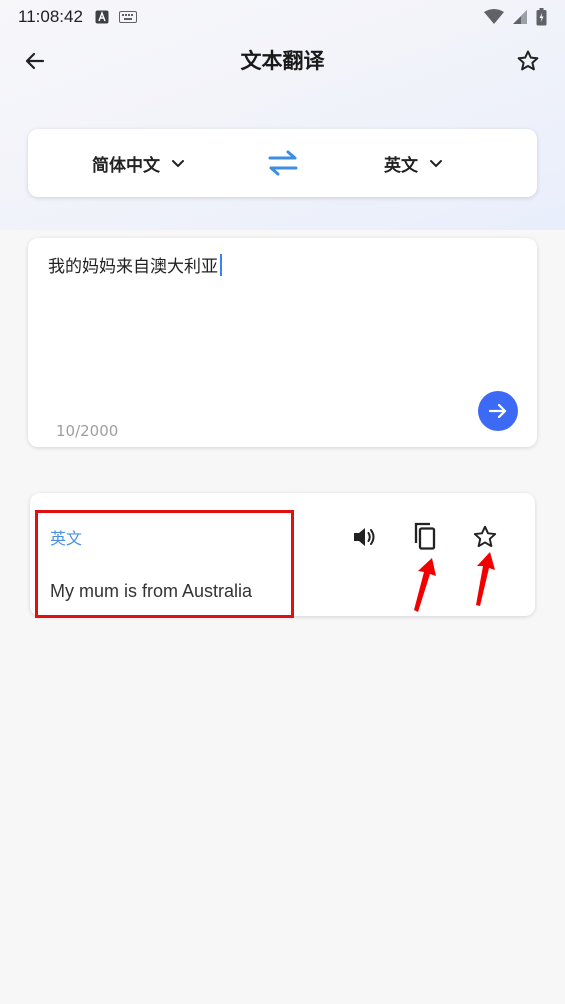  I want to click on translate-button, so click(498, 411).